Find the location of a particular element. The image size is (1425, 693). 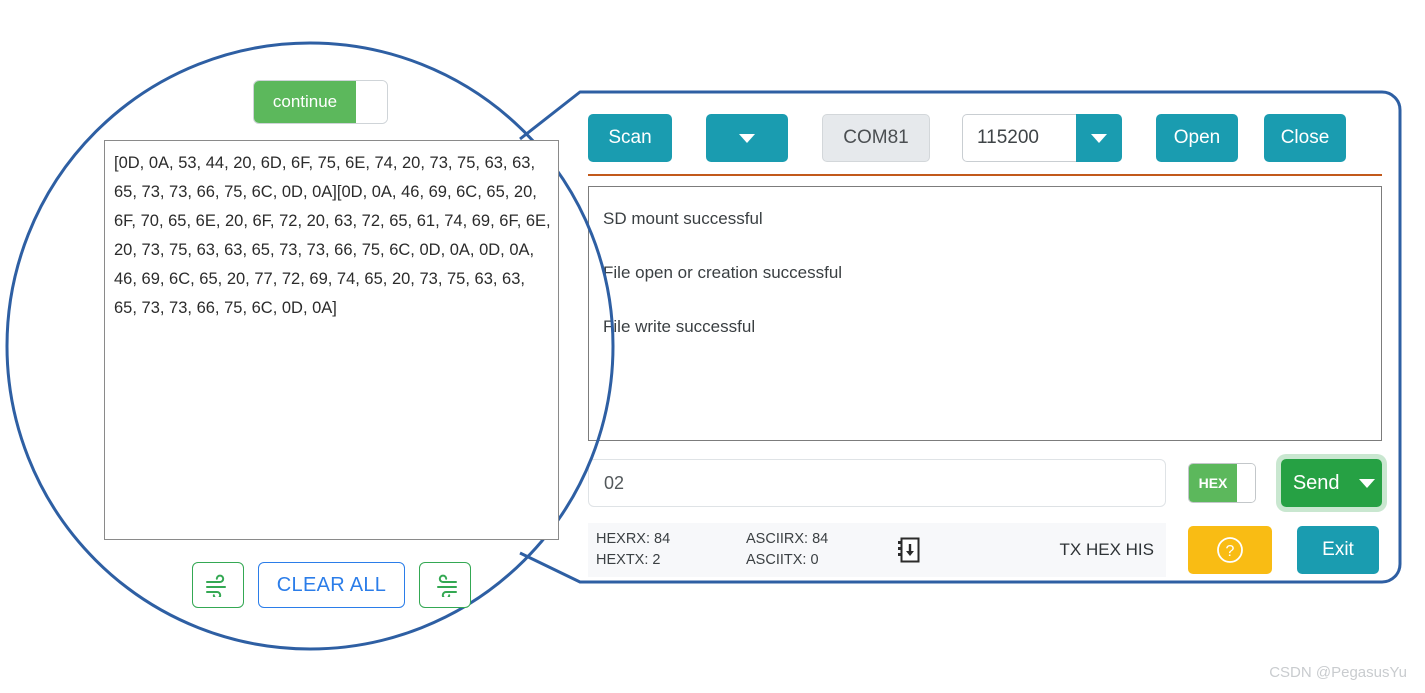

wind-icon is located at coordinates (215, 585).